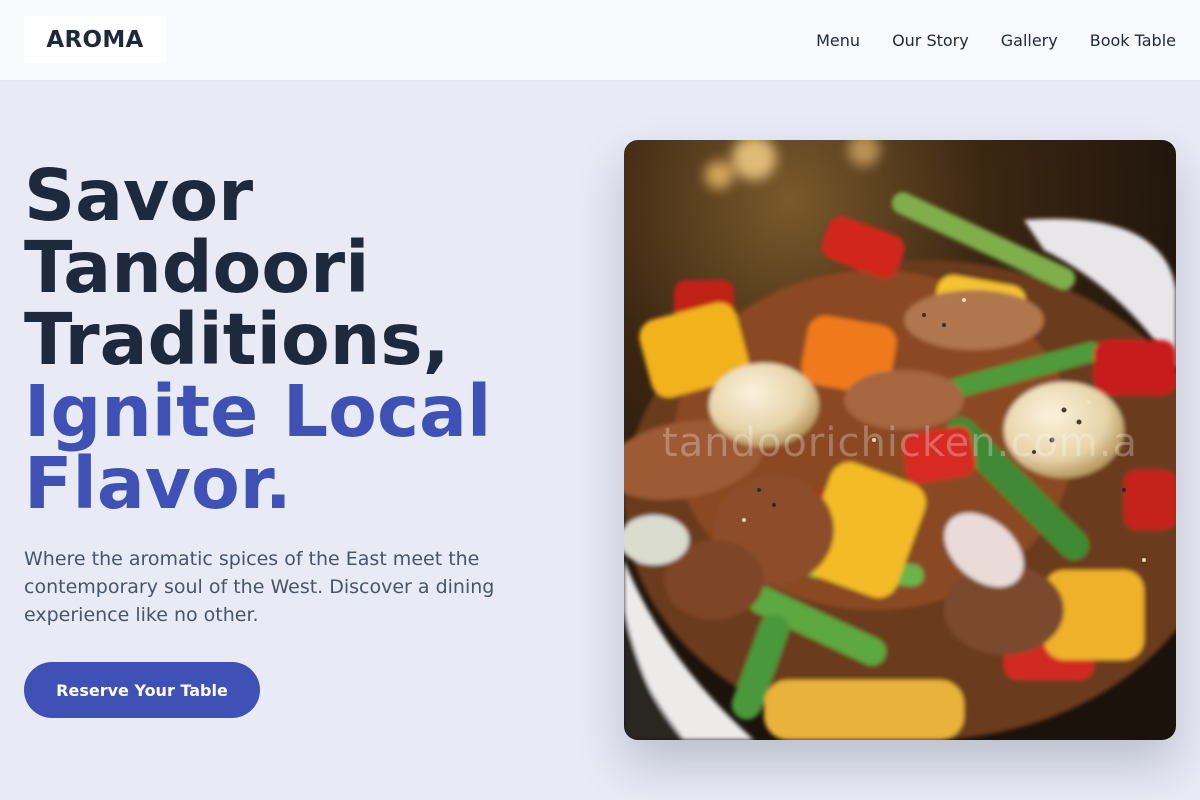 The width and height of the screenshot is (1200, 800). I want to click on hero-title-line: Savor, so click(139, 195).